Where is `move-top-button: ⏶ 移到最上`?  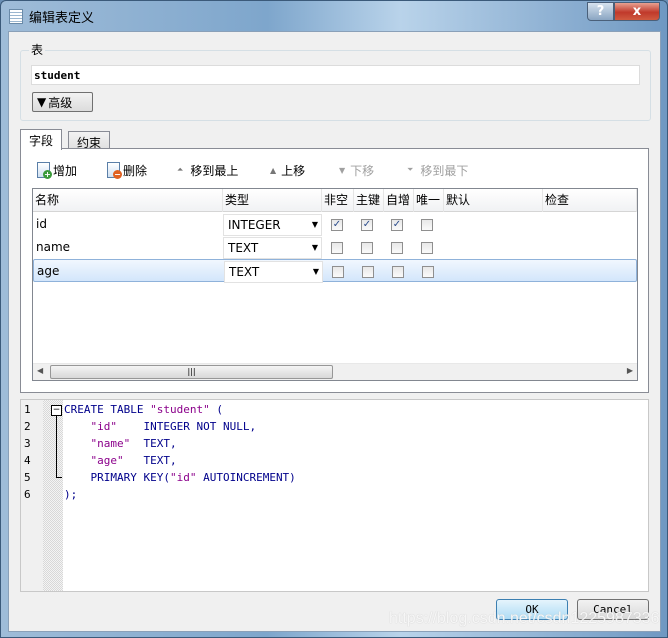 move-top-button: ⏶ 移到最上 is located at coordinates (207, 170).